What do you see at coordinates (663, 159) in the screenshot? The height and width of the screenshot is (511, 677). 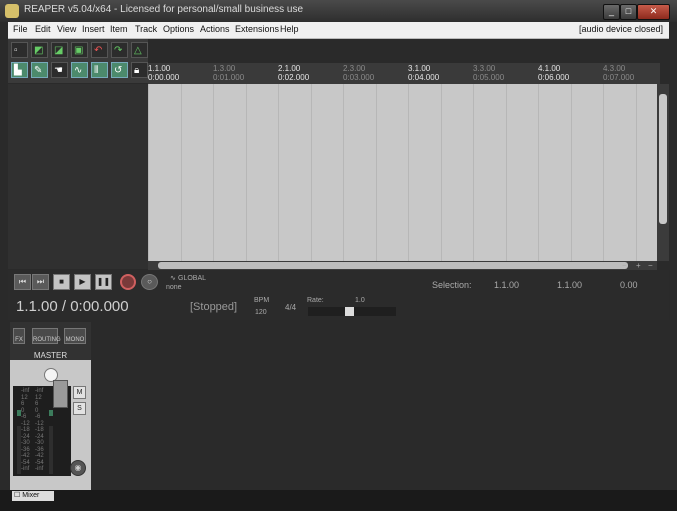 I see `vertical-scroll-thumb` at bounding box center [663, 159].